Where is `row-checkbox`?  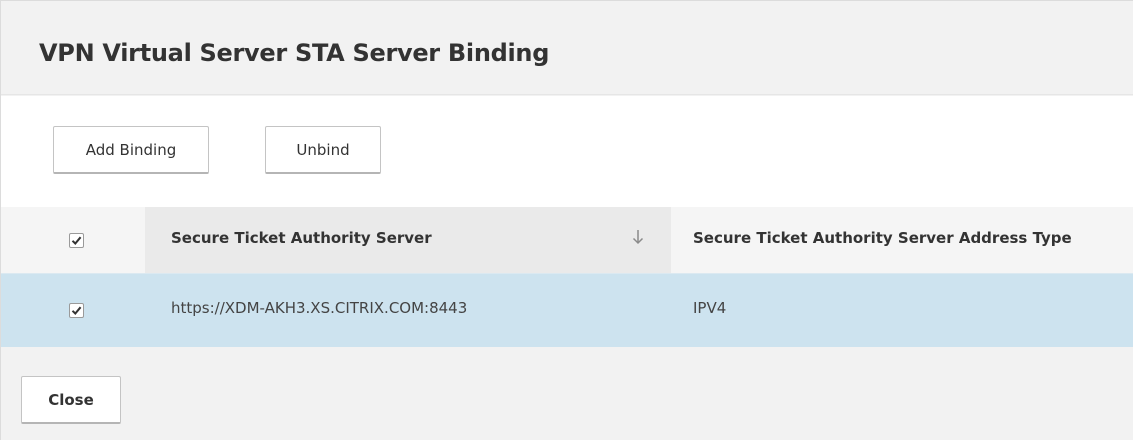 row-checkbox is located at coordinates (76, 310).